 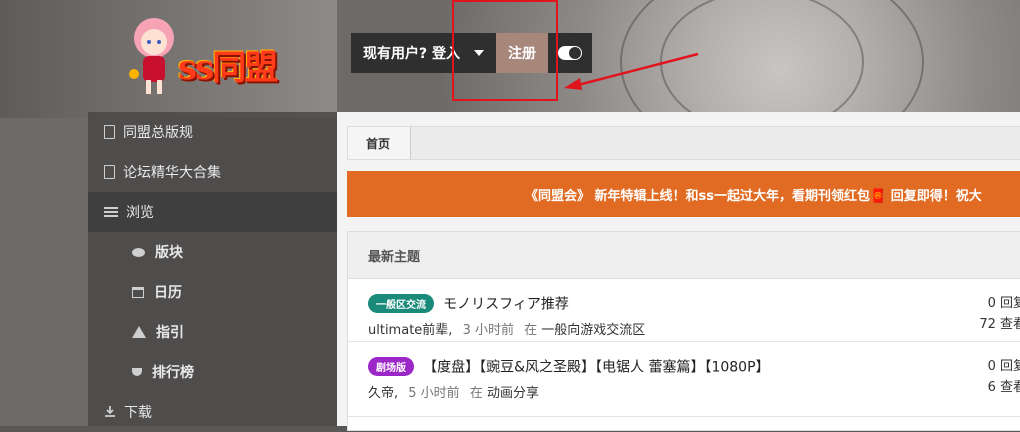 I want to click on sidebar-item-label: 浏览, so click(x=140, y=213).